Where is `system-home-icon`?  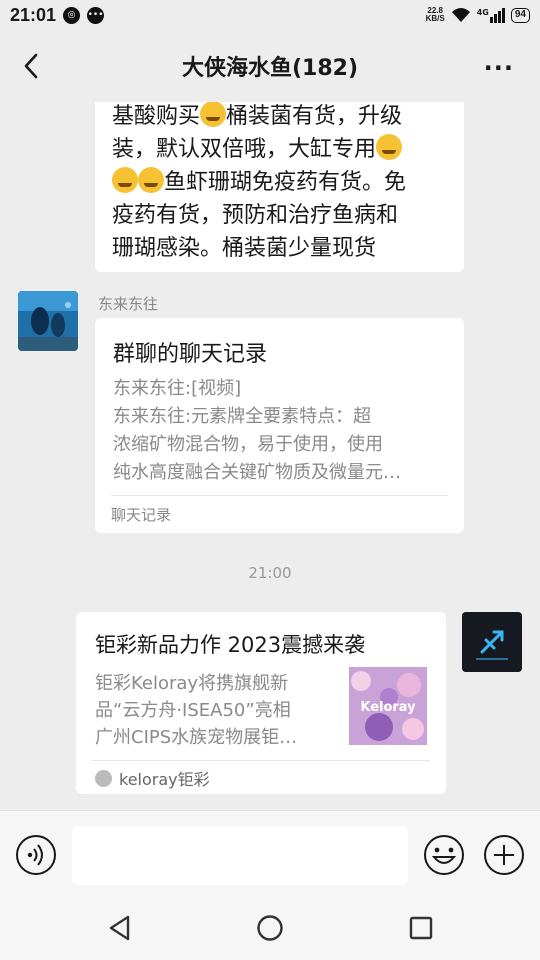
system-home-icon is located at coordinates (270, 928).